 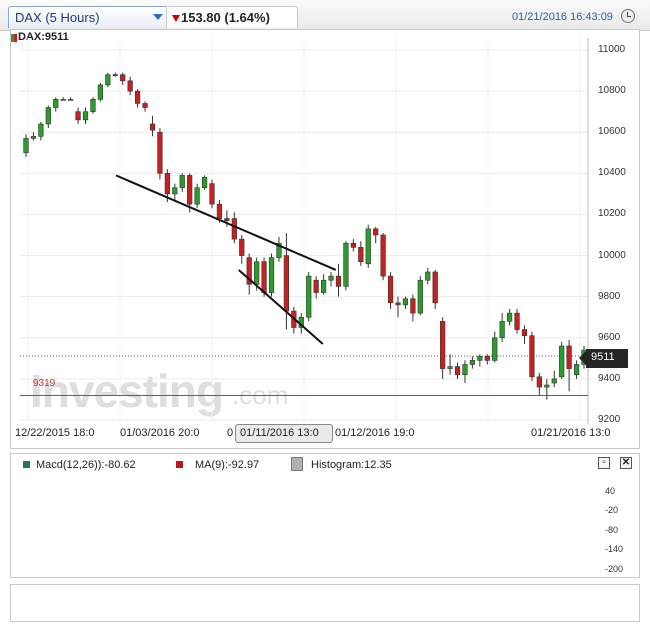 I want to click on x-axis-label: 0, so click(x=230, y=433).